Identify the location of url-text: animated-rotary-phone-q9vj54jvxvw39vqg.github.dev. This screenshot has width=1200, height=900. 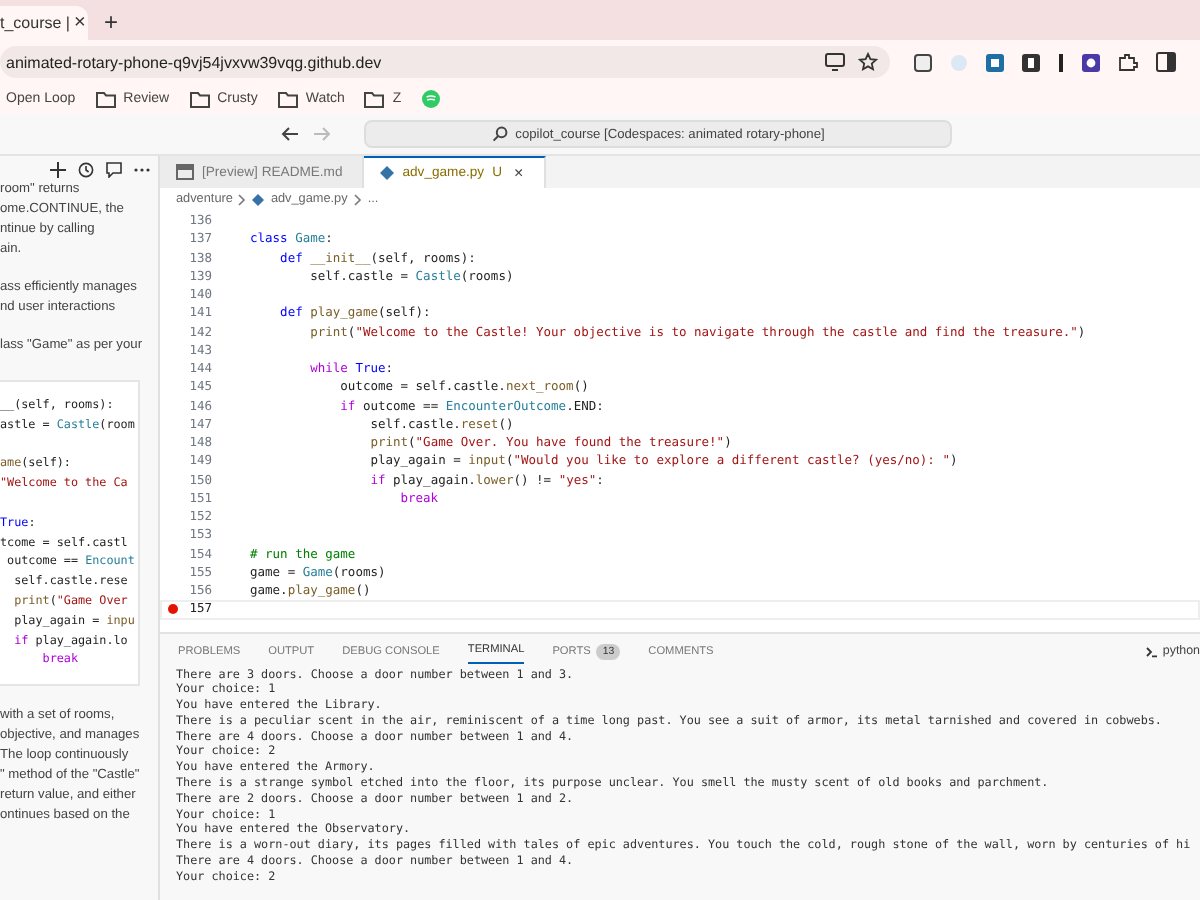
(194, 62).